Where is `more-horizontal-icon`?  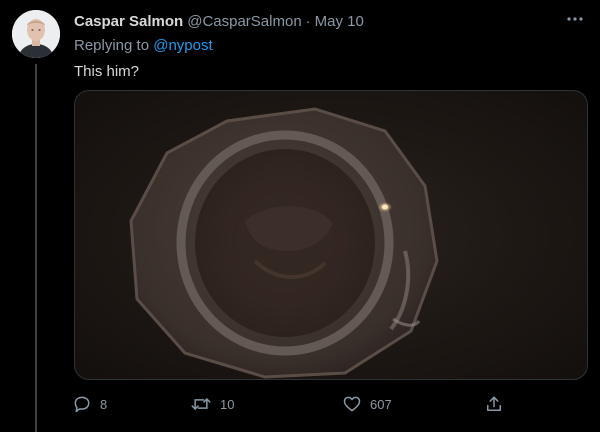
more-horizontal-icon is located at coordinates (575, 19).